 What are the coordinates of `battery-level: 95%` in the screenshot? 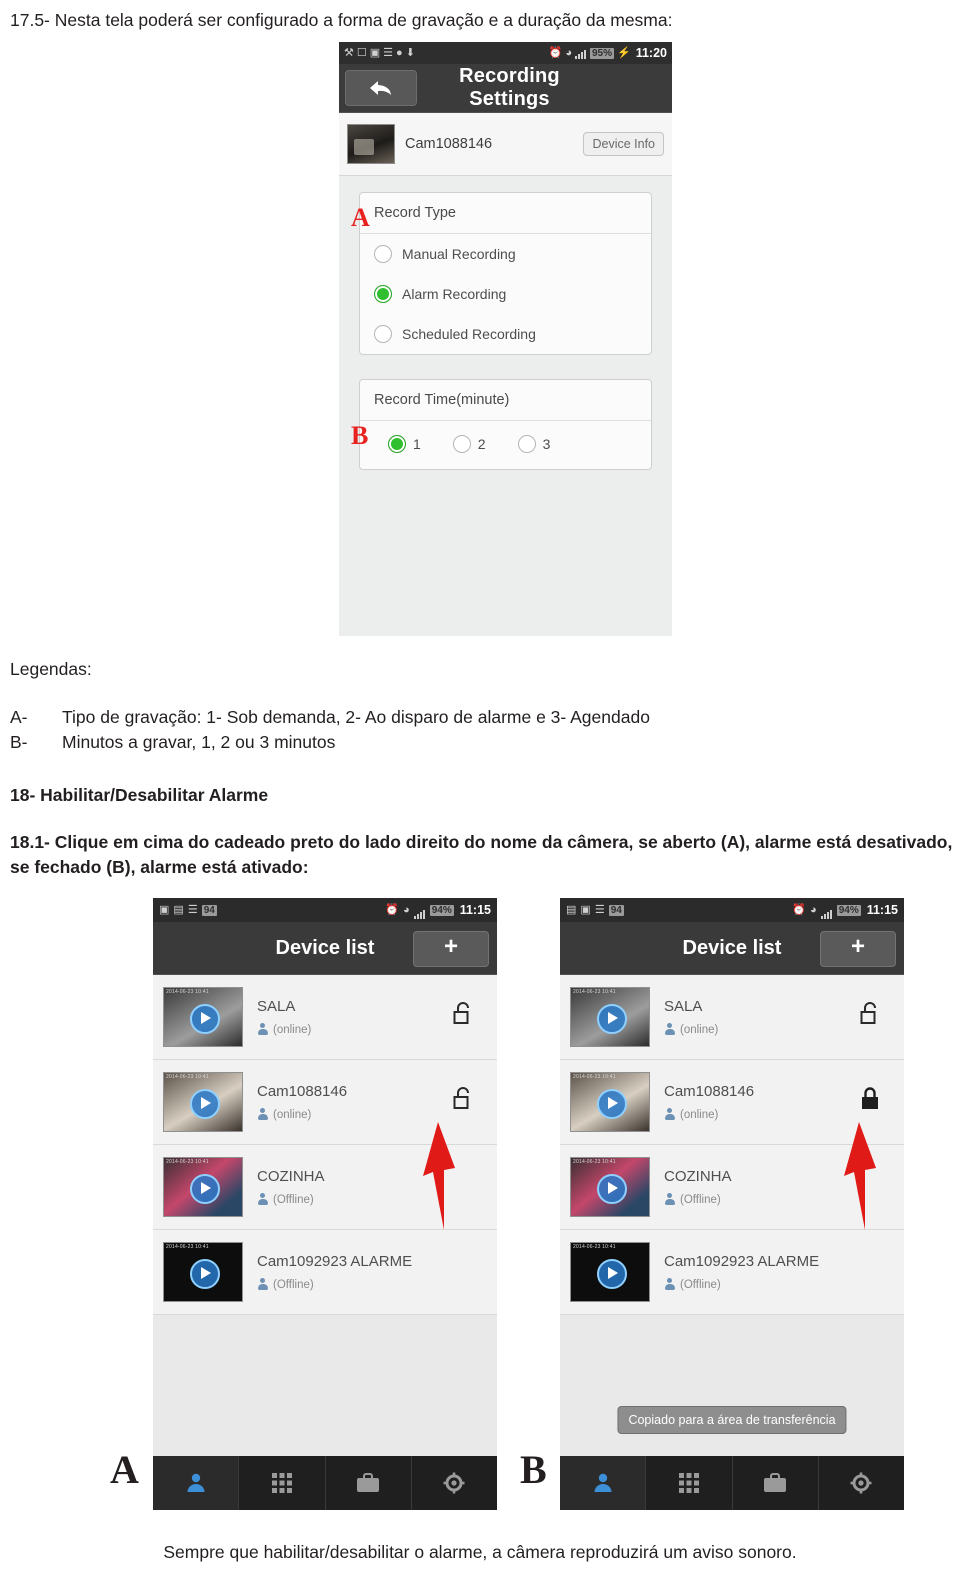 It's located at (602, 53).